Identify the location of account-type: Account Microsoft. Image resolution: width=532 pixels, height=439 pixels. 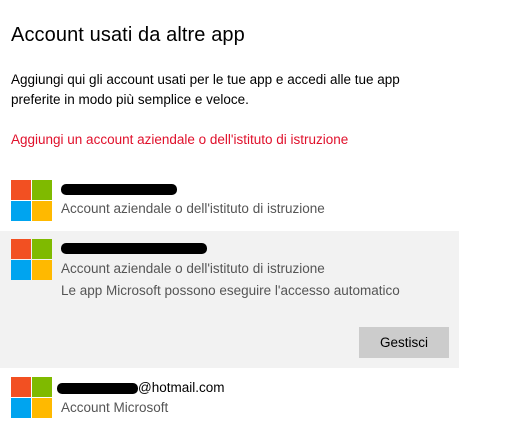
(115, 407).